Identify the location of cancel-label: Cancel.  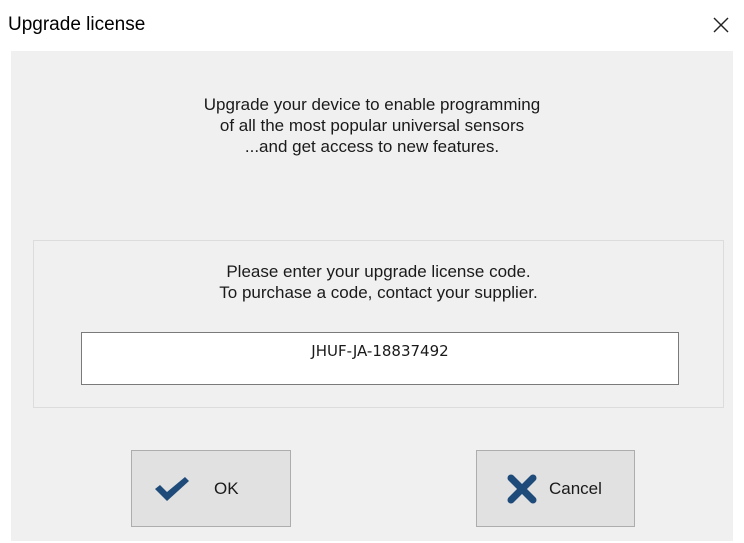
(575, 488).